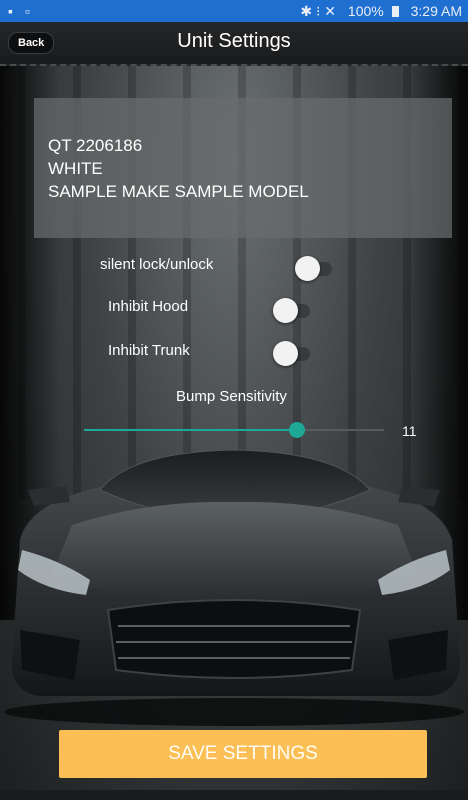 The height and width of the screenshot is (800, 468). Describe the element at coordinates (95, 145) in the screenshot. I see `vehicle-id: QT 2206186` at that location.